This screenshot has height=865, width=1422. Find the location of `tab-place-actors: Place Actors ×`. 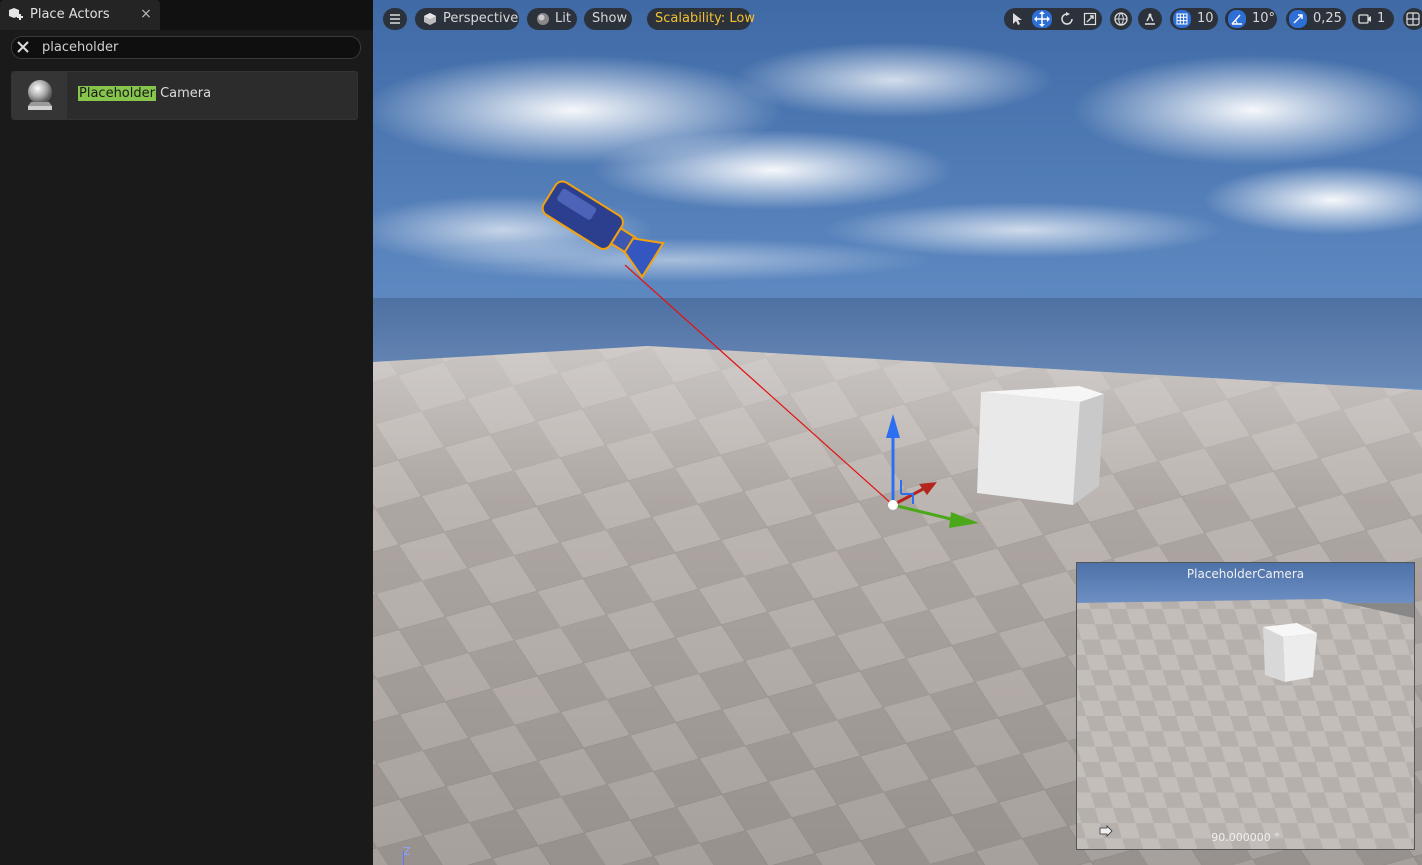

tab-place-actors: Place Actors × is located at coordinates (80, 15).